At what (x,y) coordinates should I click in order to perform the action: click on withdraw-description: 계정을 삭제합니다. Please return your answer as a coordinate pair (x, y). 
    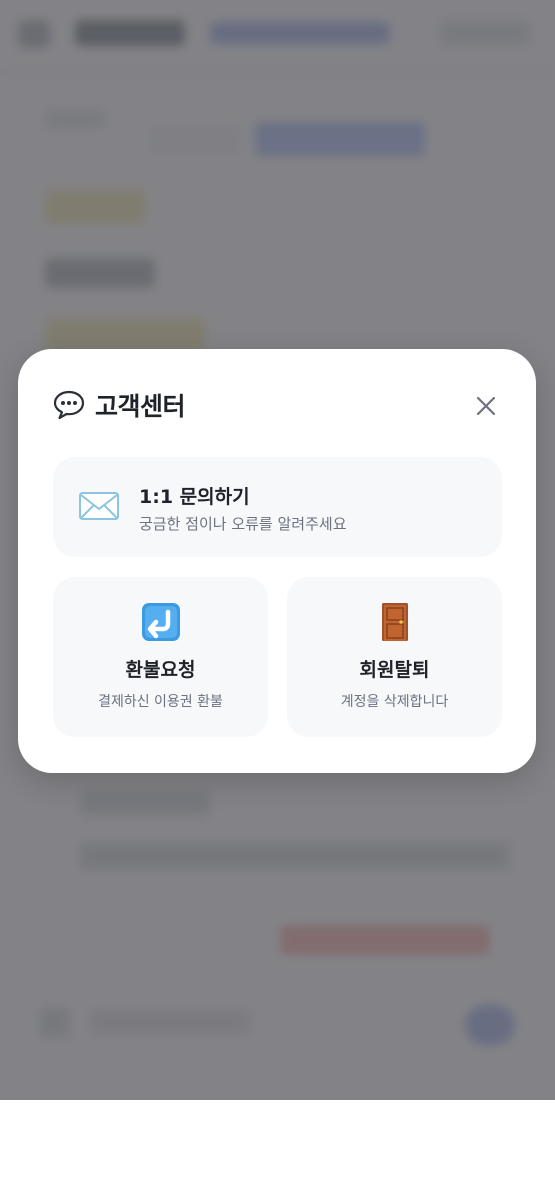
    Looking at the image, I should click on (394, 702).